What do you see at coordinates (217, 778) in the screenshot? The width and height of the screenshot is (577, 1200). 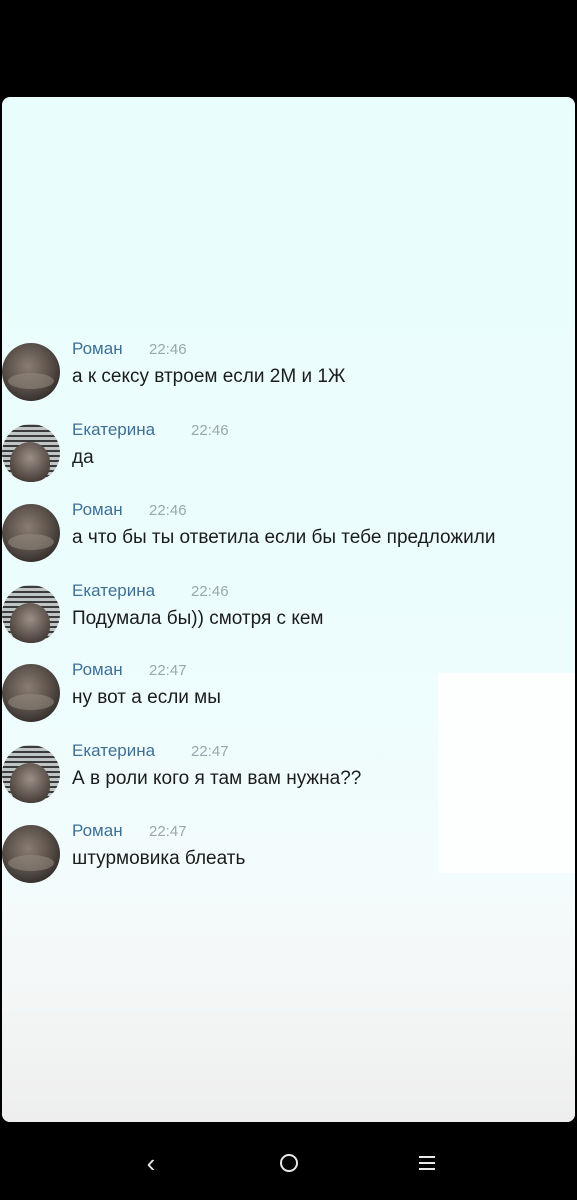 I see `message-text: А в роли кого я там вам нужна??` at bounding box center [217, 778].